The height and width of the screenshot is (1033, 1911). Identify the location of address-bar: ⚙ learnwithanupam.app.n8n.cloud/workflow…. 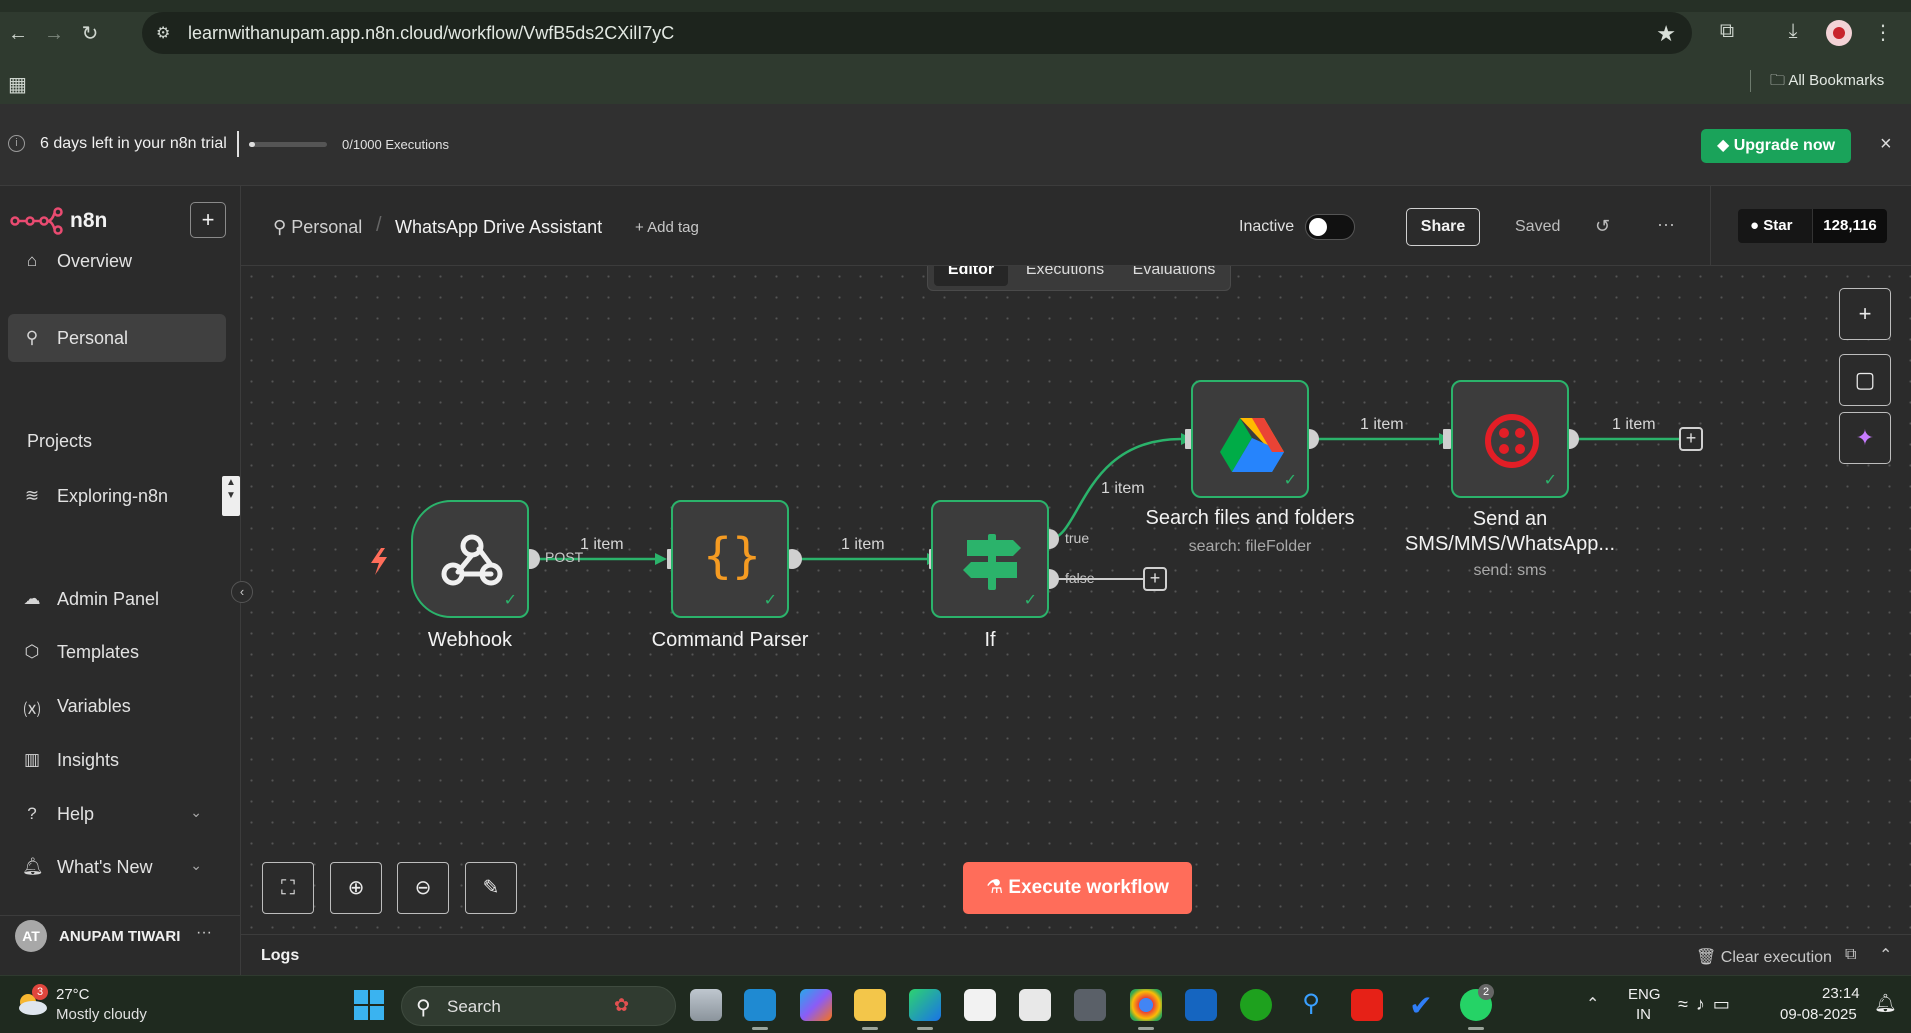
(917, 33).